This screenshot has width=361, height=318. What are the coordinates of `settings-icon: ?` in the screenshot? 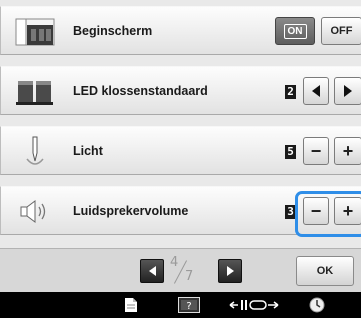 It's located at (189, 305).